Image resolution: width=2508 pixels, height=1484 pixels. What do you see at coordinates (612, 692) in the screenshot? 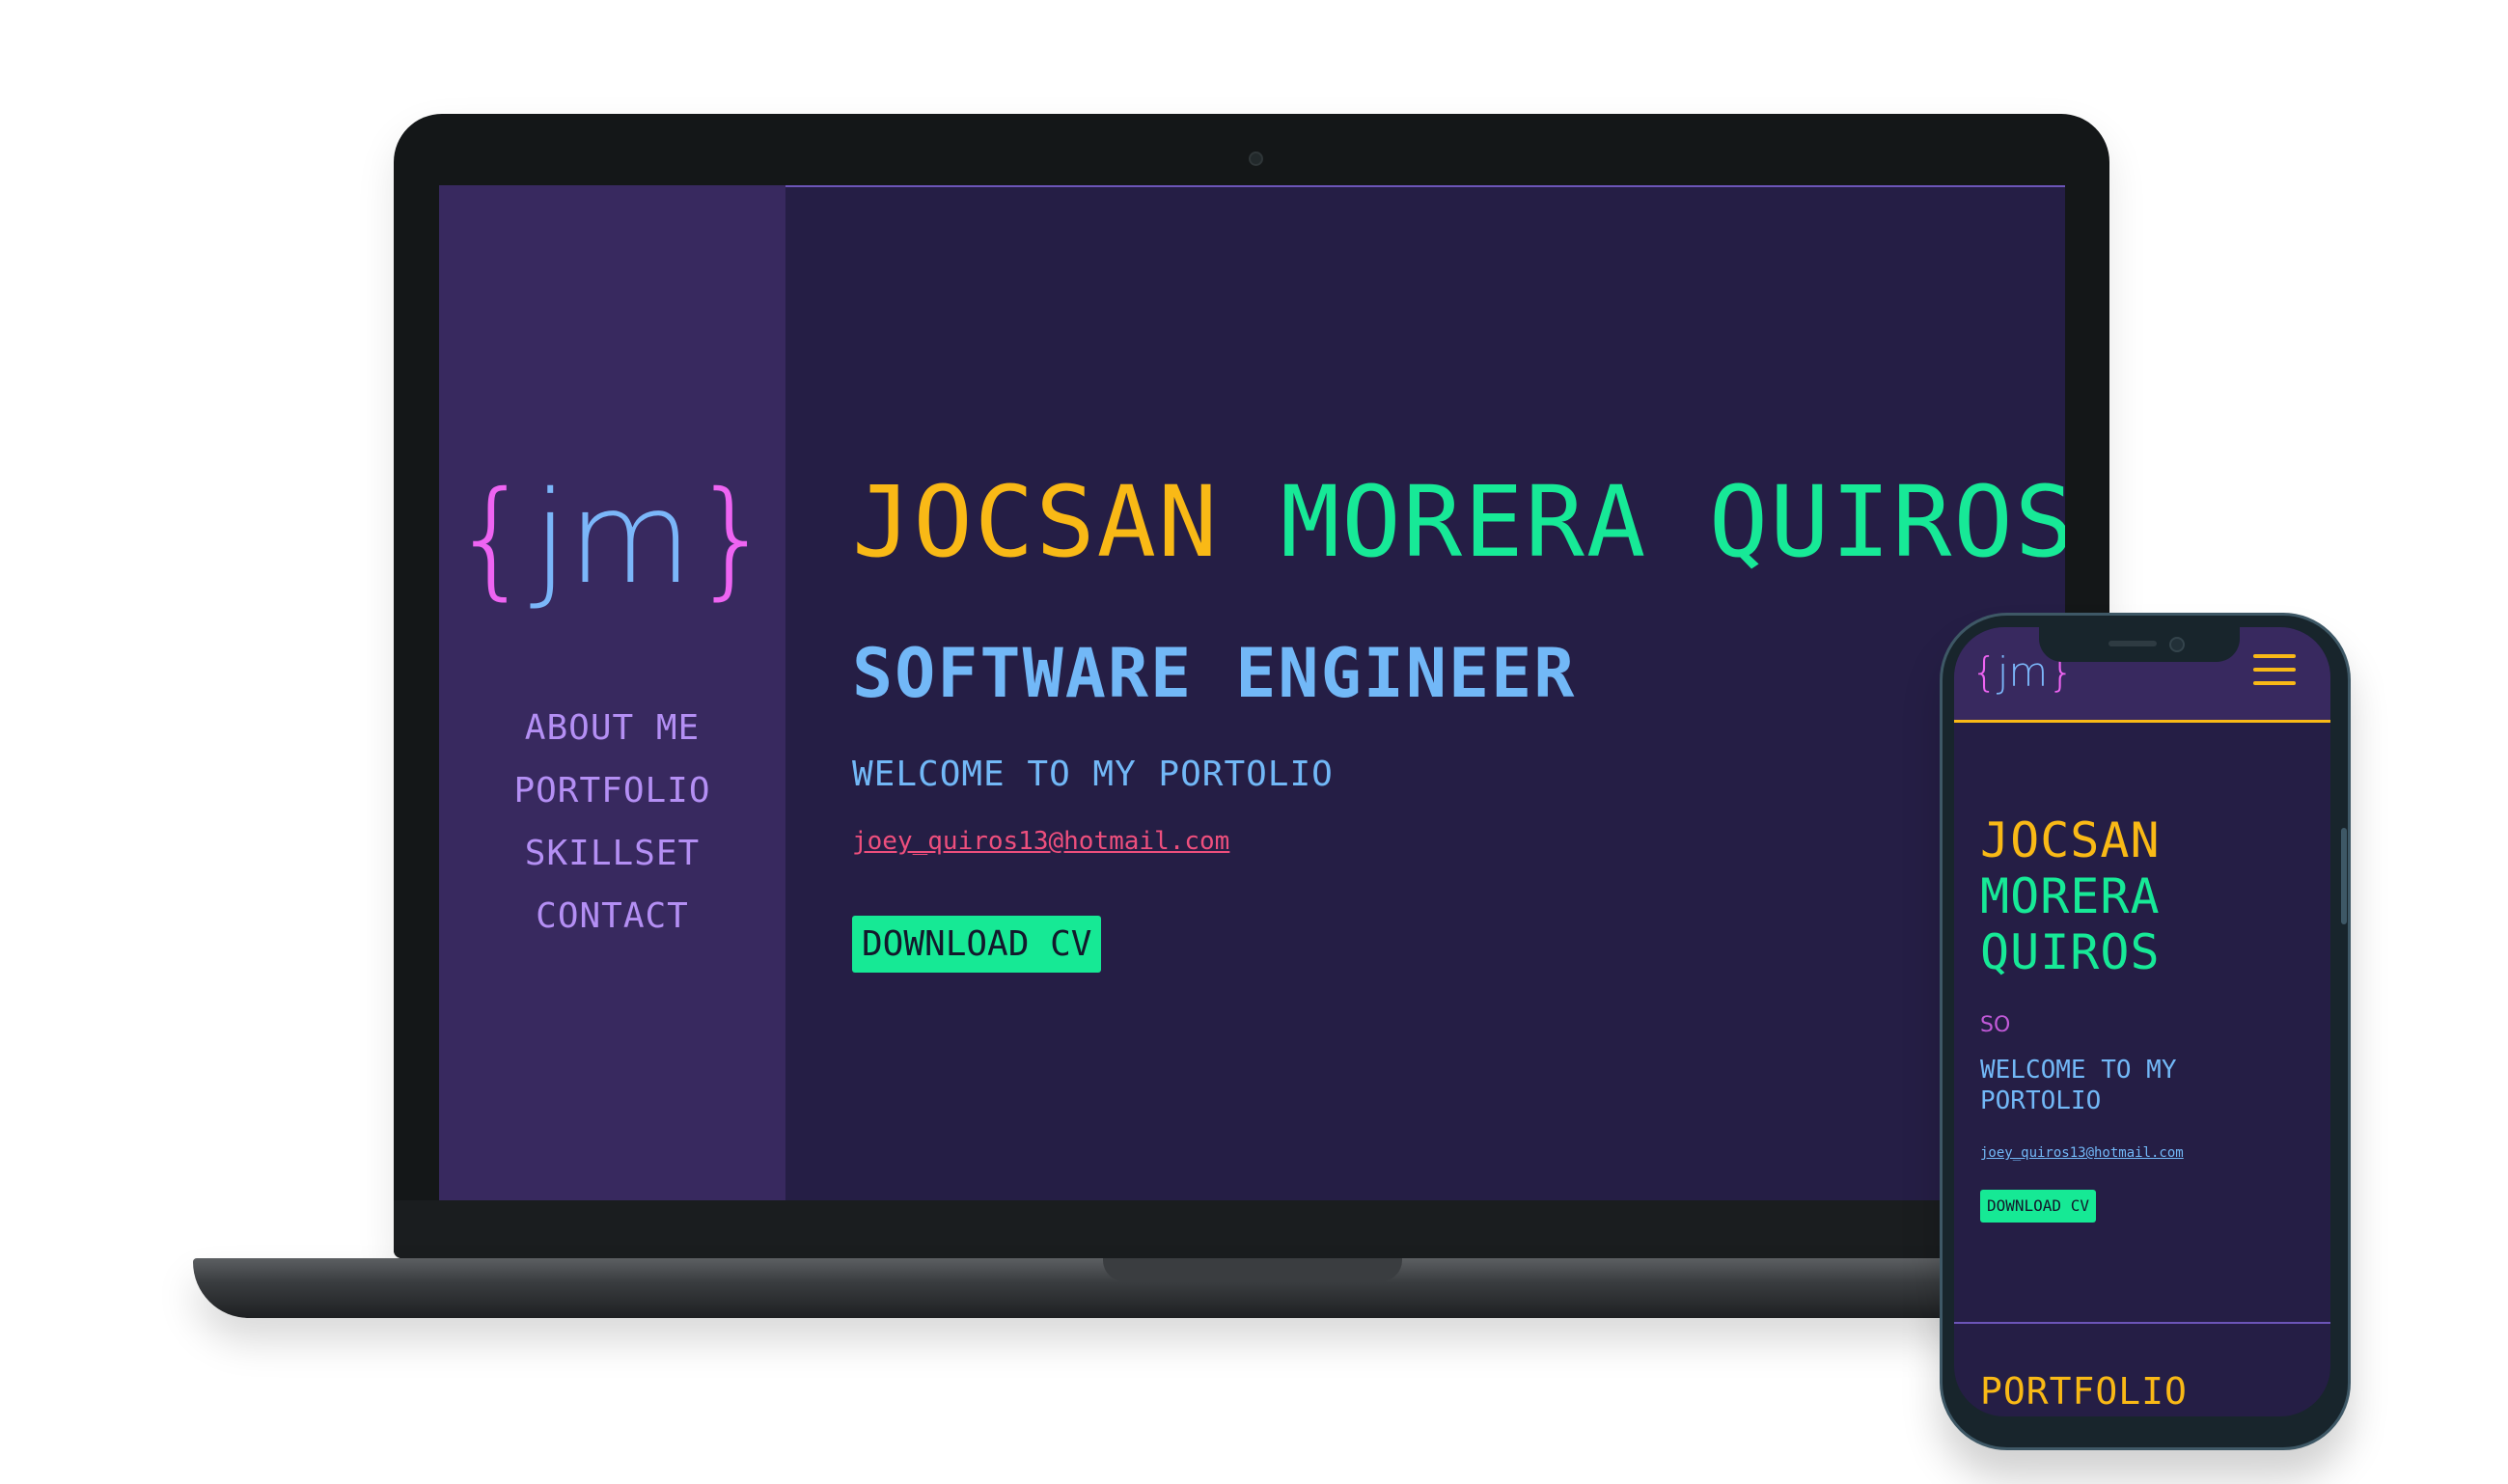
I see `sidebar: {jm} ABOUT ME PORTFOLIO SKILLSET CONTACT` at bounding box center [612, 692].